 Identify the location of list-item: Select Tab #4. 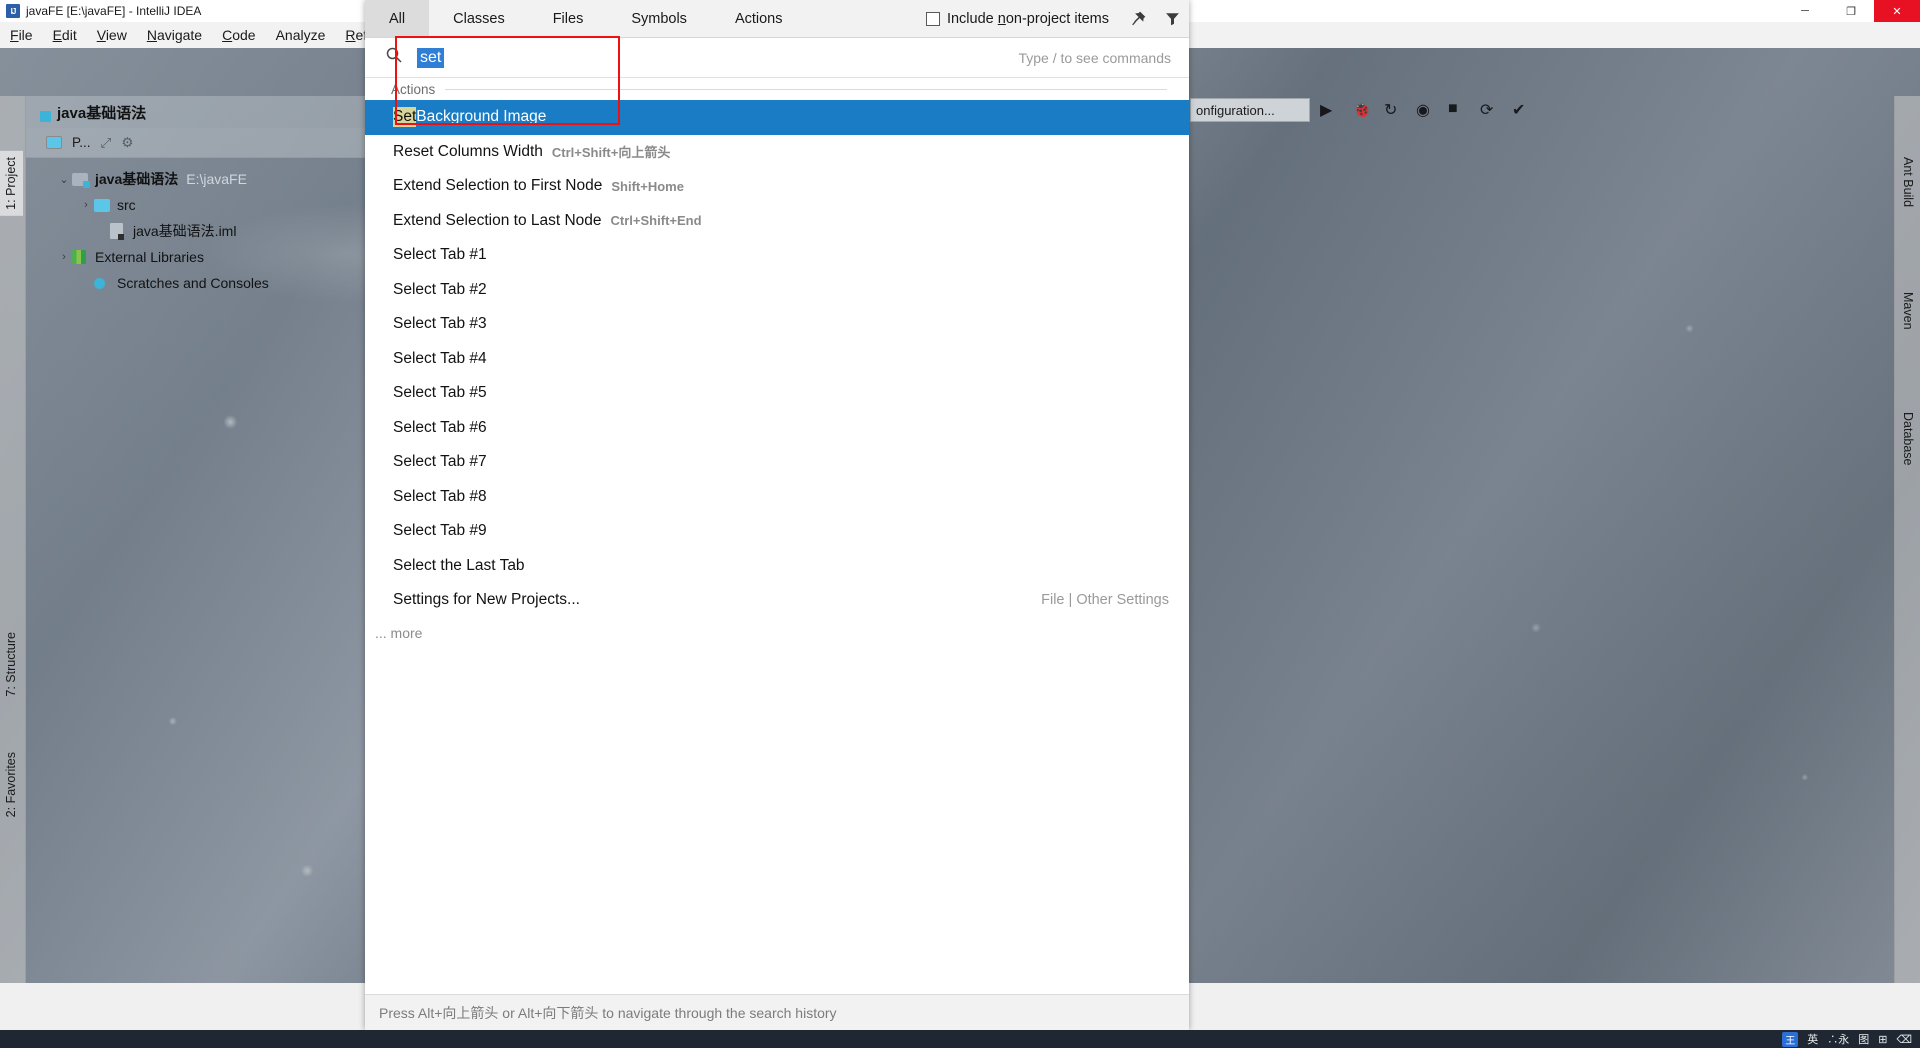
(777, 359).